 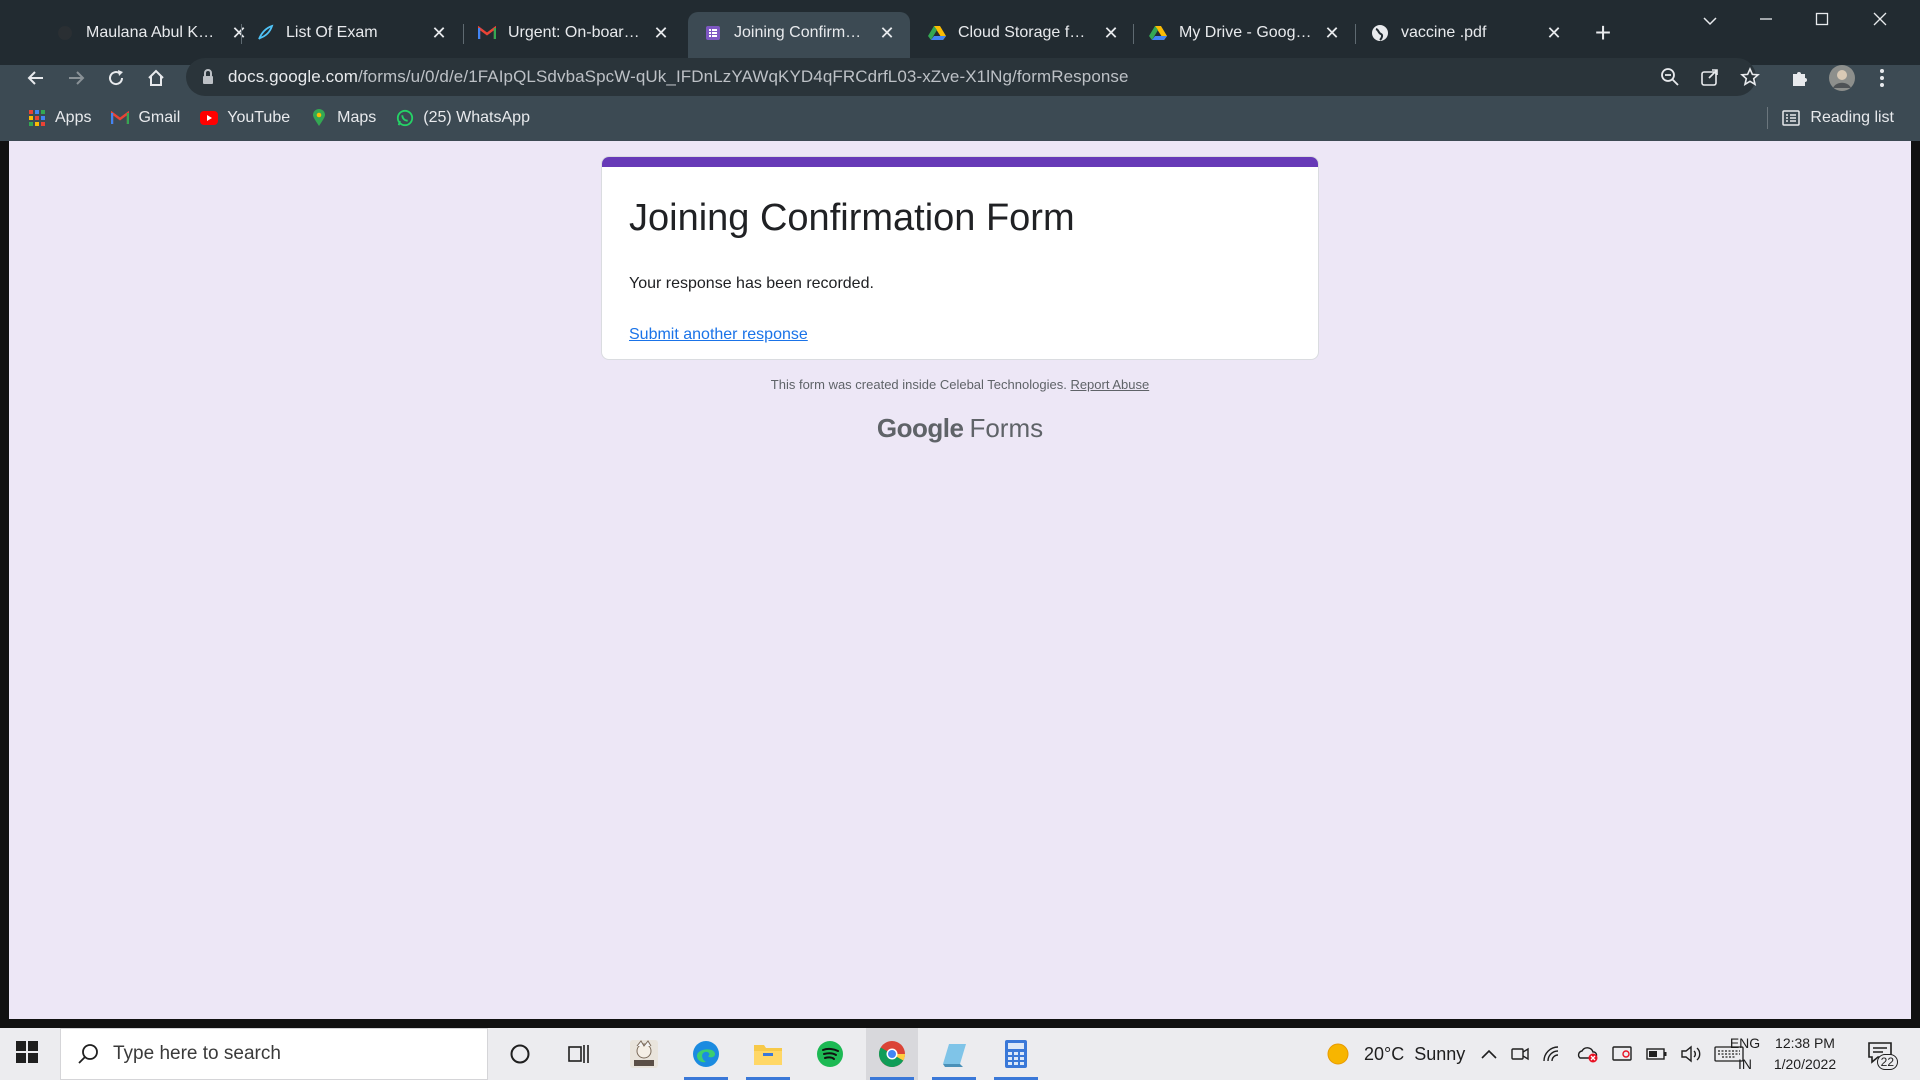 What do you see at coordinates (1588, 1054) in the screenshot?
I see `onedrive-error-icon` at bounding box center [1588, 1054].